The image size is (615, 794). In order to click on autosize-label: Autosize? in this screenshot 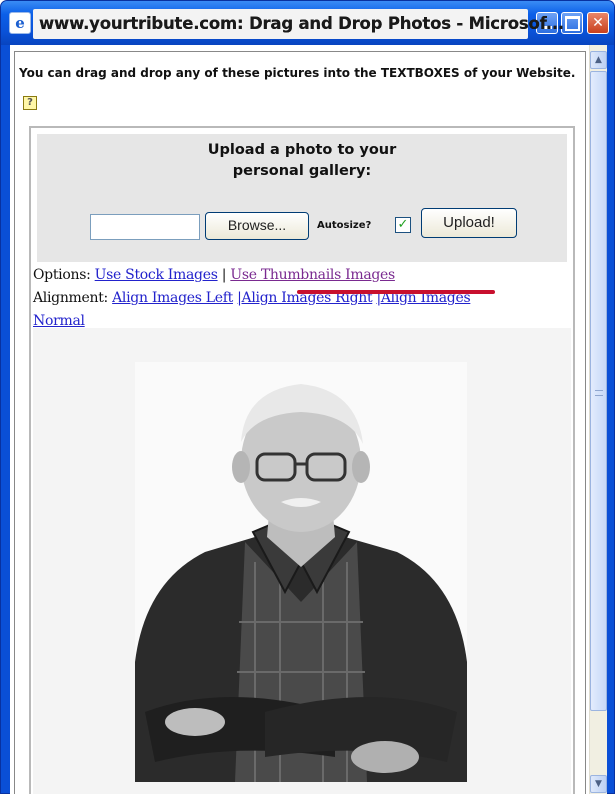, I will do `click(344, 225)`.